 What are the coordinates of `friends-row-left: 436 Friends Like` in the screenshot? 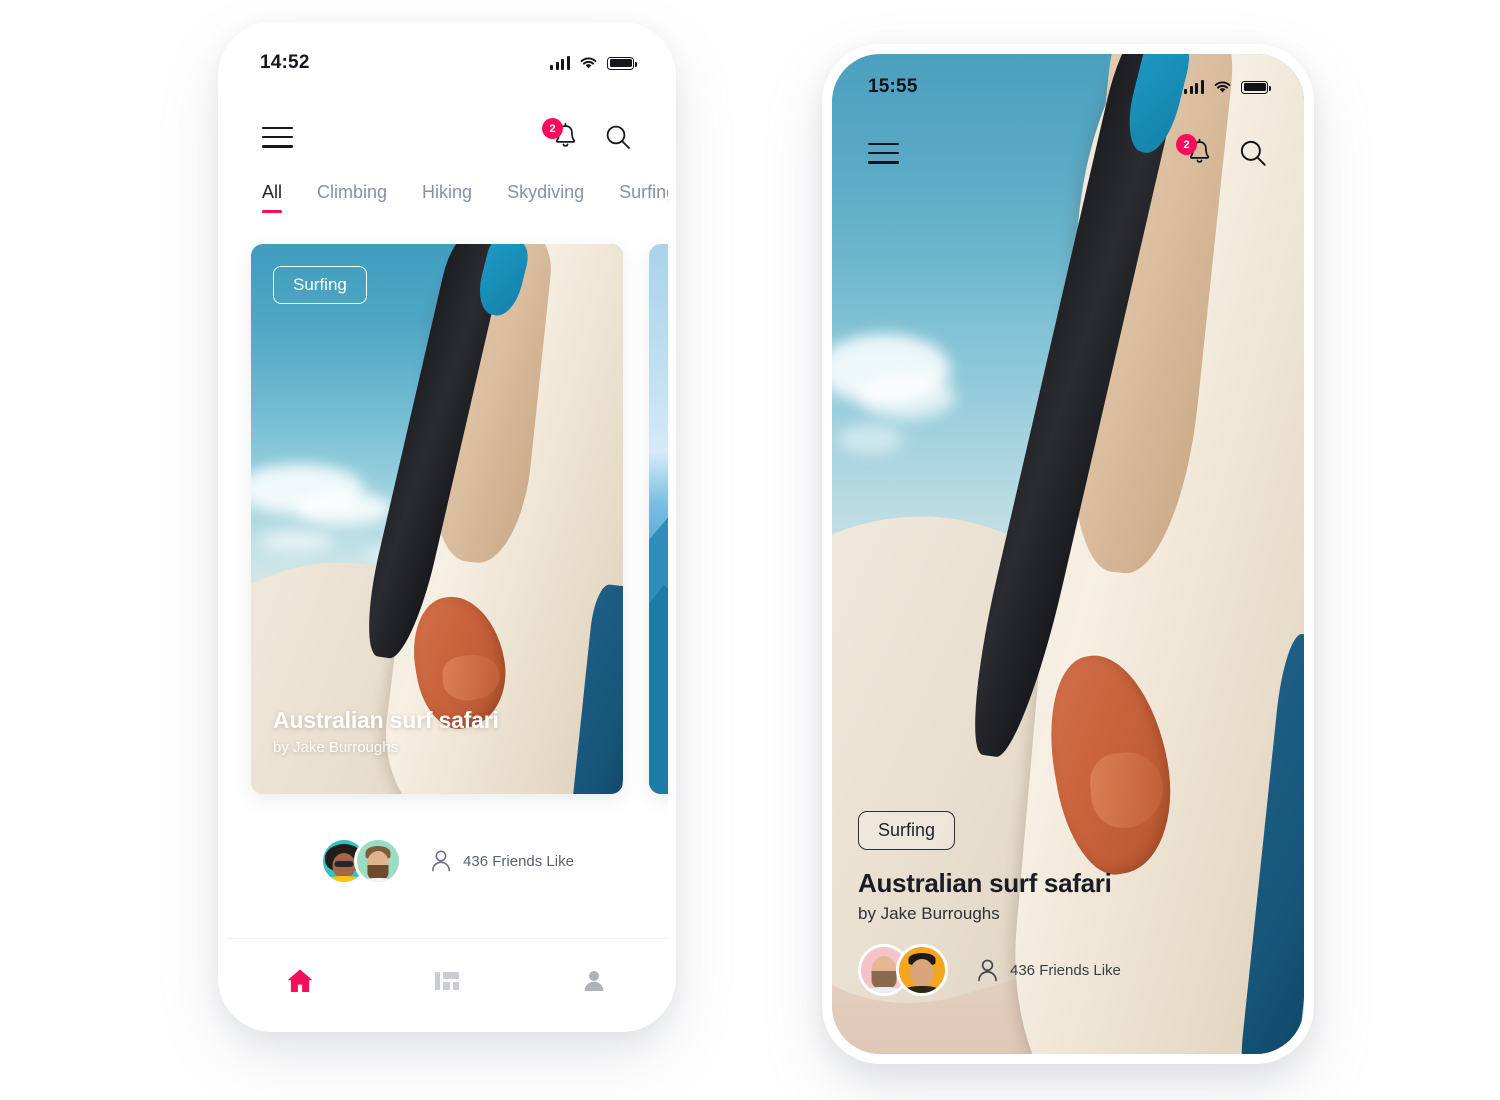 It's located at (447, 861).